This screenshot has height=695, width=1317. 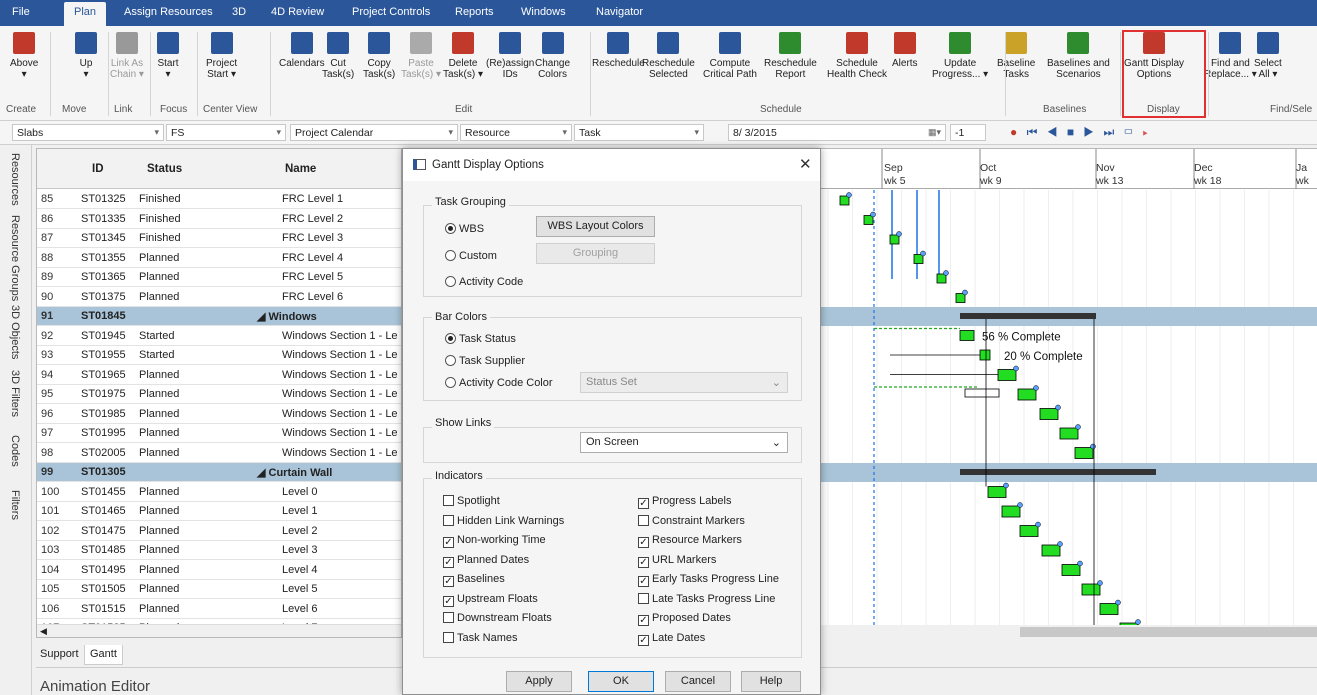 I want to click on checkbox-constraint-markers: Constraint Markers, so click(x=691, y=520).